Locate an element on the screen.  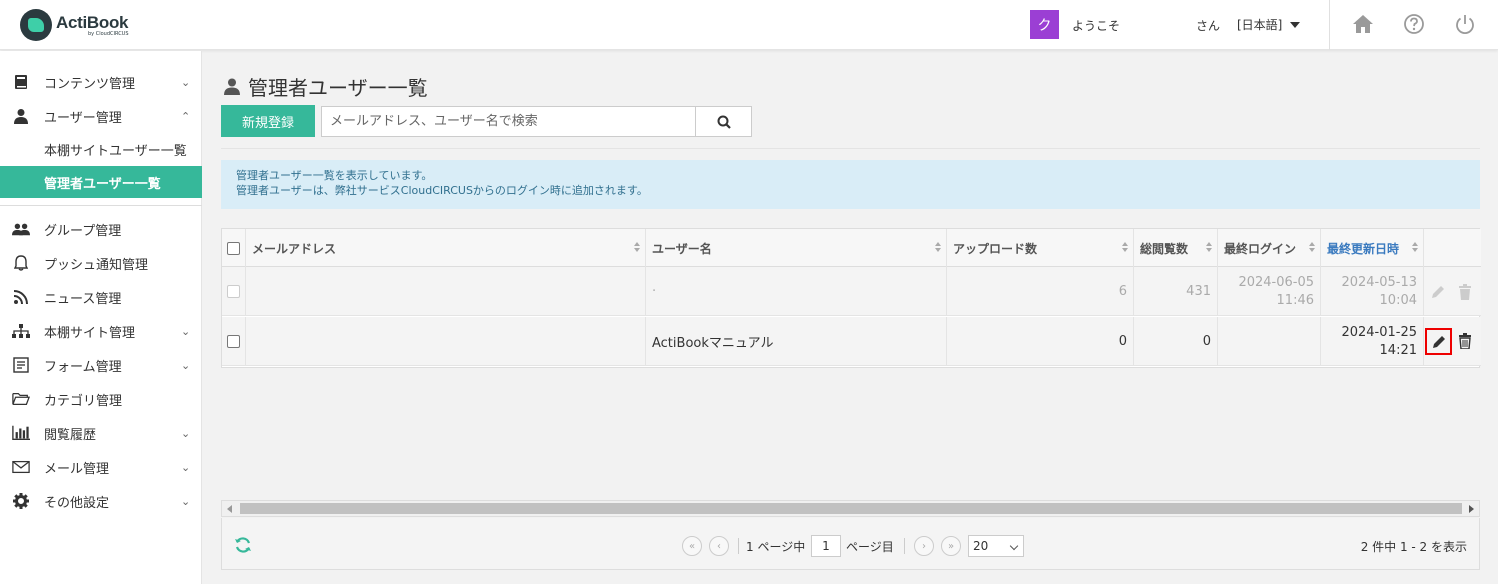
cell-views: 0 is located at coordinates (1176, 341).